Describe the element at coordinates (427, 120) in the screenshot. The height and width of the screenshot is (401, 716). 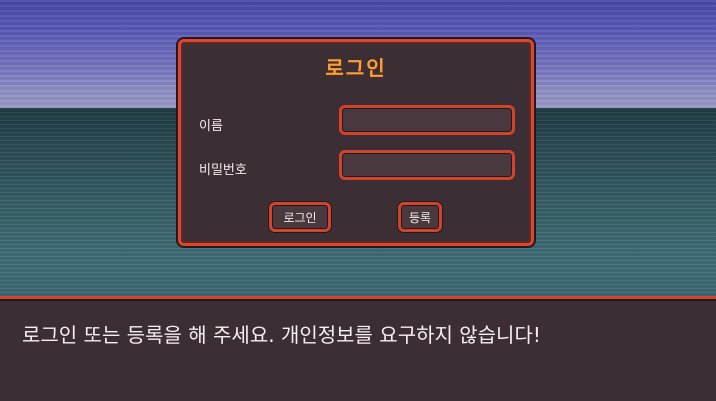
I see `name-input` at that location.